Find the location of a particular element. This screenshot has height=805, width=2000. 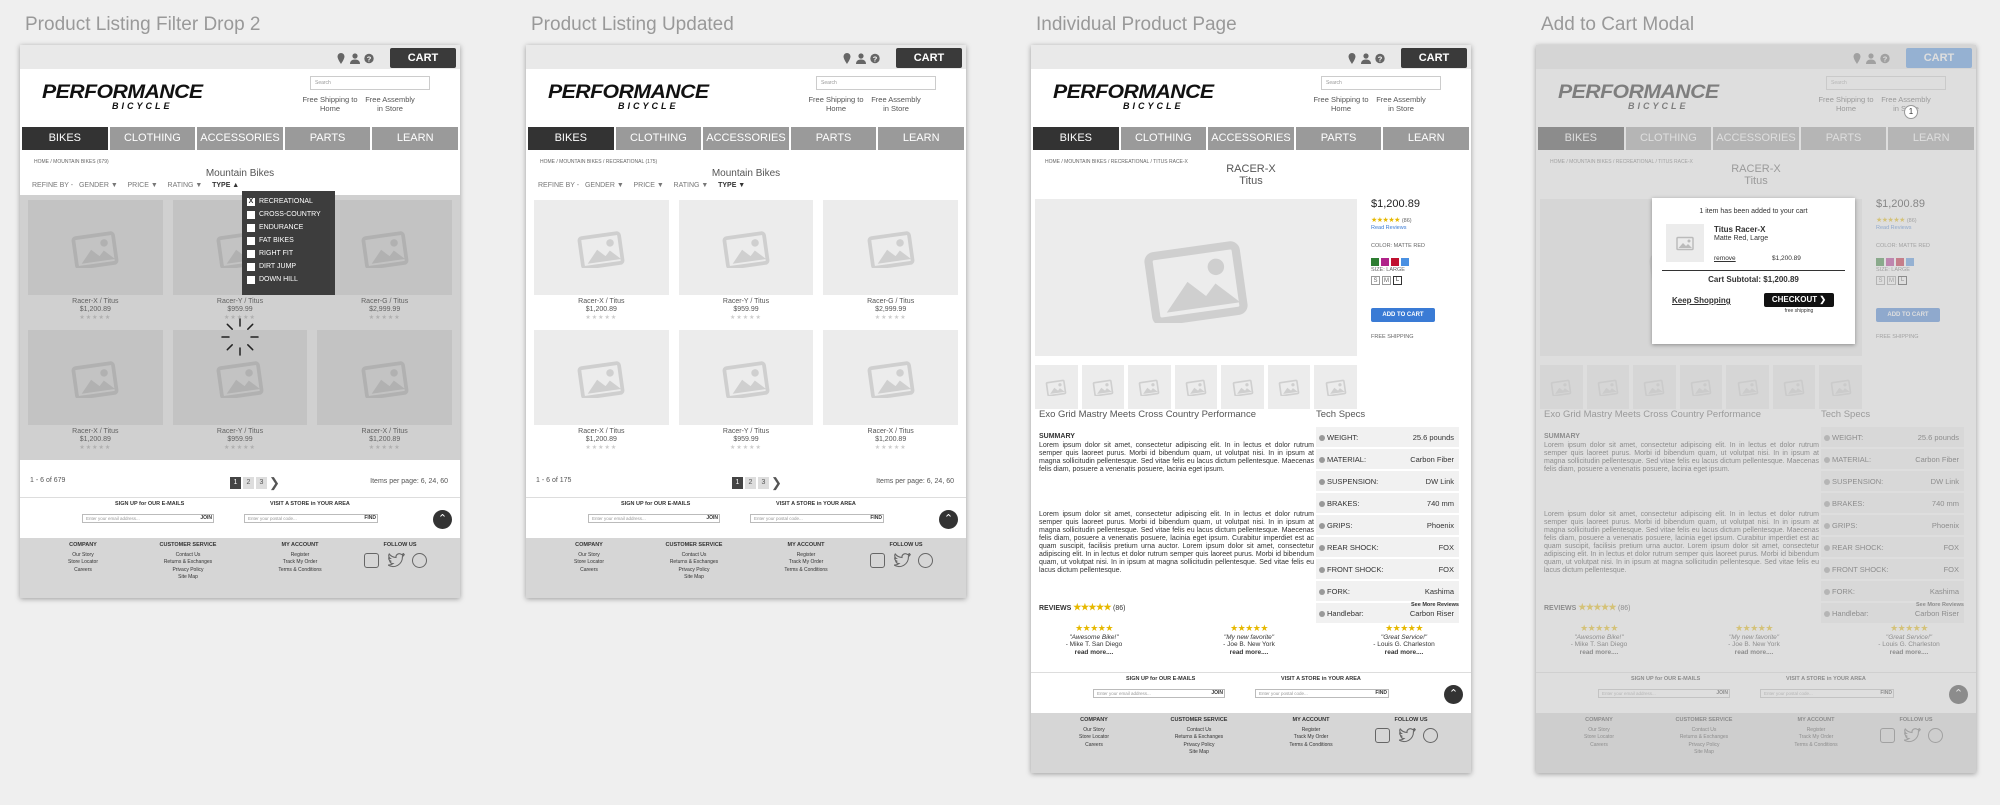

product-card: Racer-G / Titus $2,999.99 ★★★★★ is located at coordinates (890, 260).